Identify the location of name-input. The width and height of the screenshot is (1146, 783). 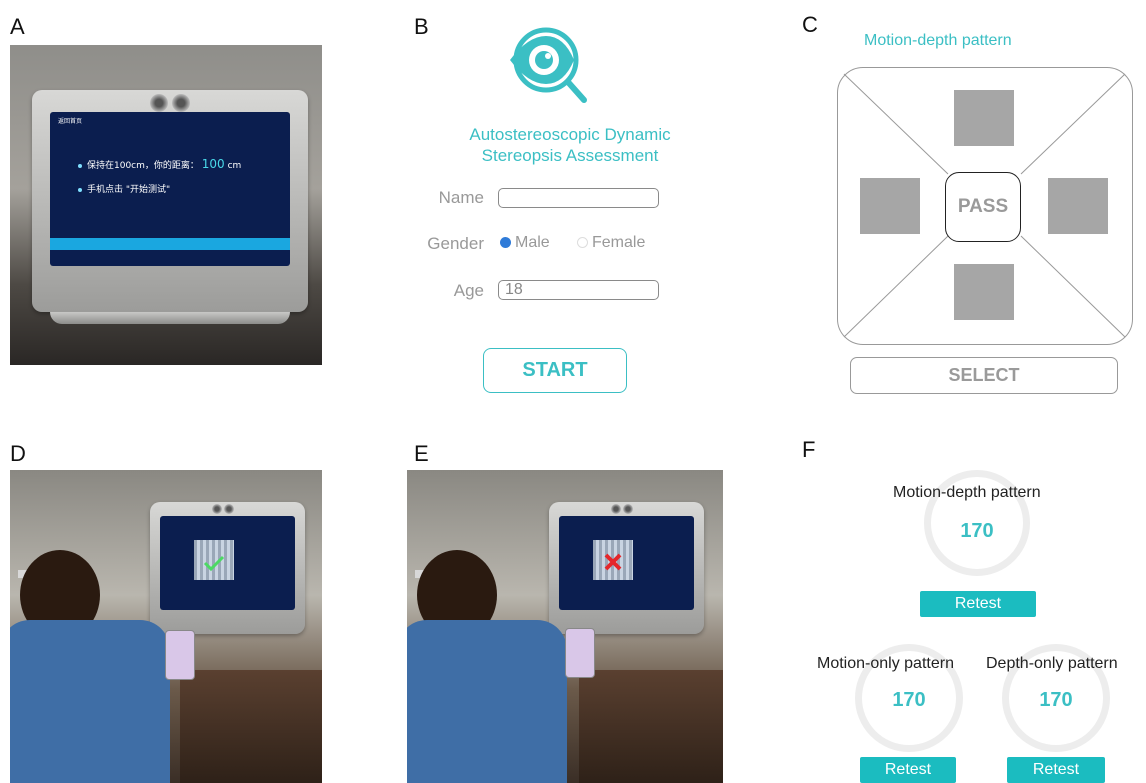
(578, 198).